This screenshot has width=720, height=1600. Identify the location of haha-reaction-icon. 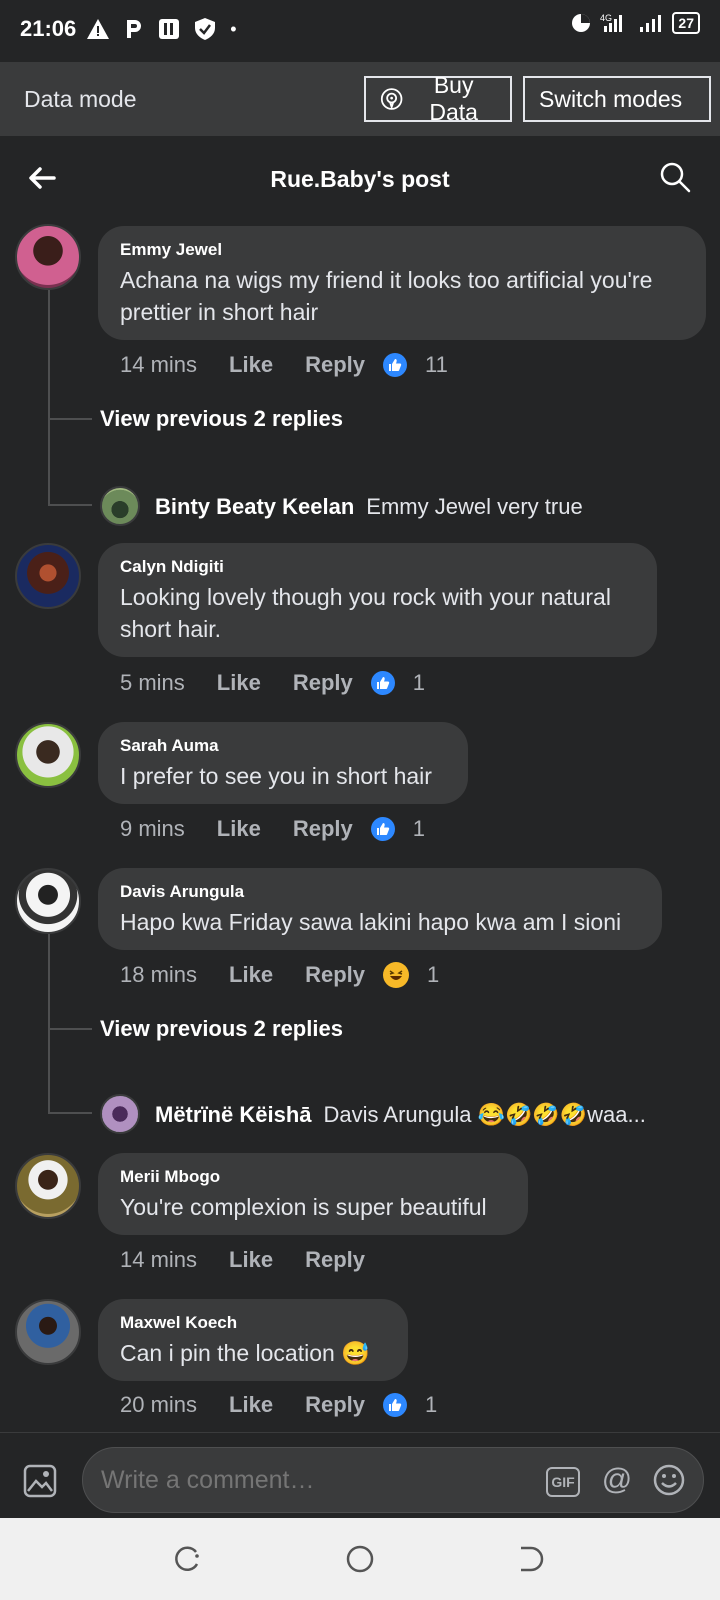
(396, 975).